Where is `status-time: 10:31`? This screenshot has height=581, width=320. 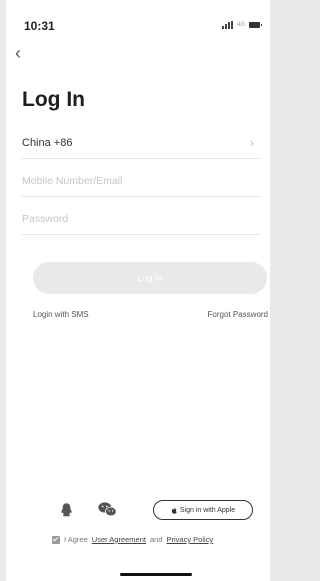
status-time: 10:31 is located at coordinates (39, 26).